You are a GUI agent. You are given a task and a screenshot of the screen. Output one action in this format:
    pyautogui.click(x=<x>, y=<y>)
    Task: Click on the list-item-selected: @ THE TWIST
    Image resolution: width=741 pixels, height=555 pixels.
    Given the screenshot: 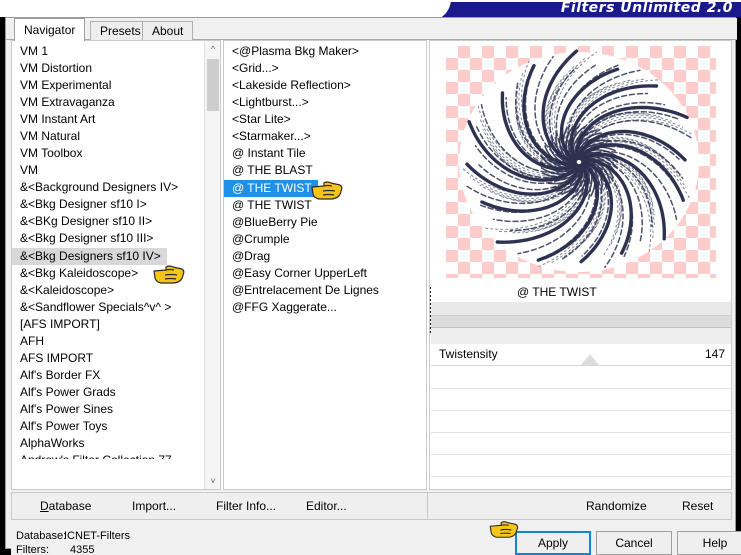 What is the action you would take?
    pyautogui.click(x=271, y=188)
    